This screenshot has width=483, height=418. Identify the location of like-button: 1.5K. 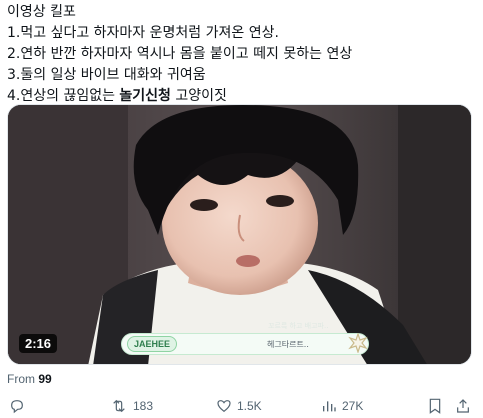
(239, 406).